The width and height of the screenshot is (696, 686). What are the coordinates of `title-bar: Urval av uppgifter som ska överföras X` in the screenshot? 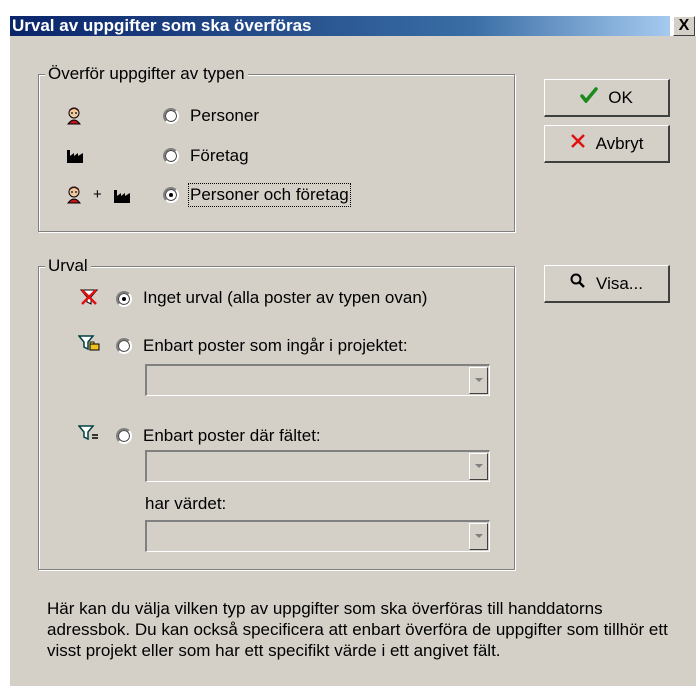 It's located at (348, 18).